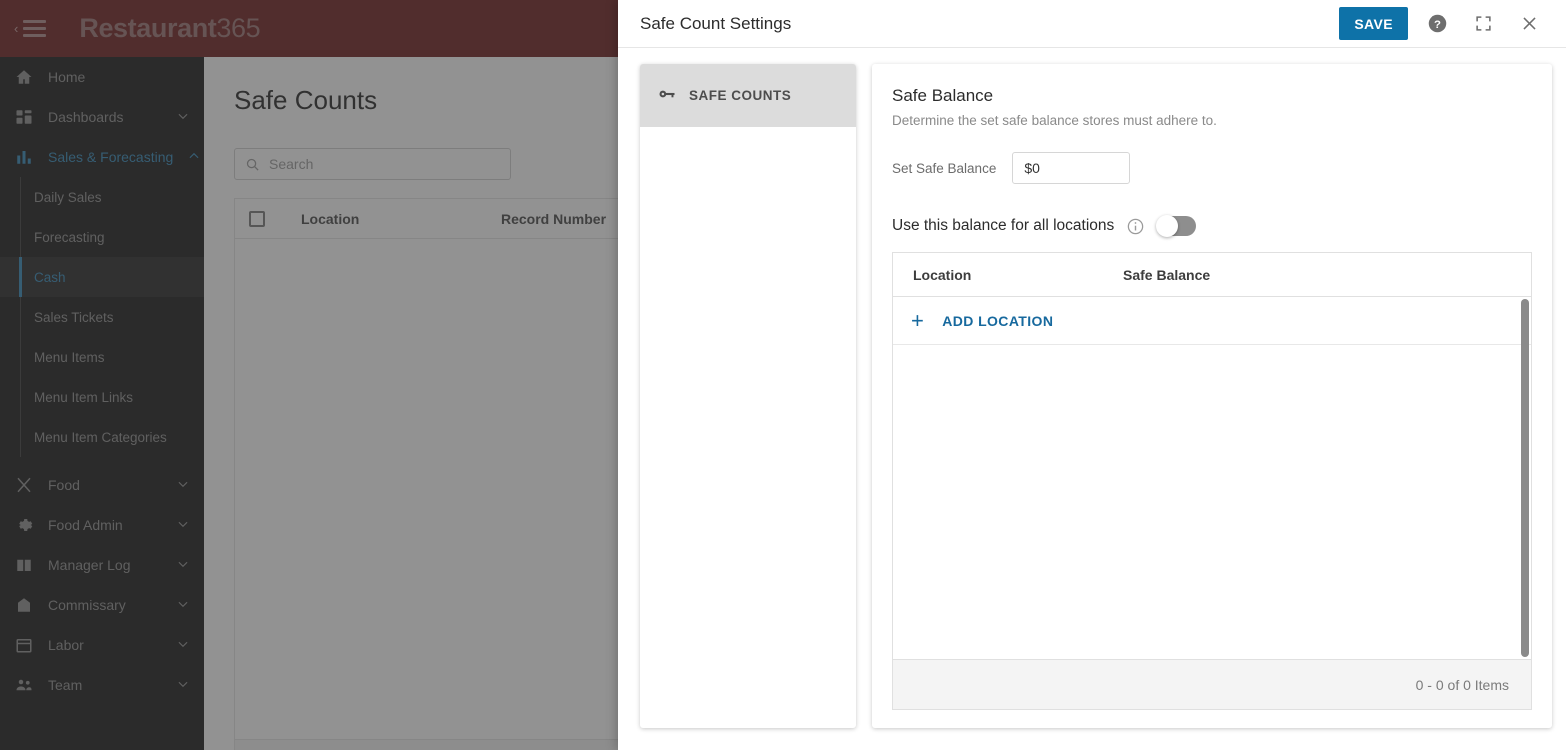 This screenshot has height=750, width=1566. Describe the element at coordinates (740, 95) in the screenshot. I see `side-tab-label: SAFE COUNTS` at that location.